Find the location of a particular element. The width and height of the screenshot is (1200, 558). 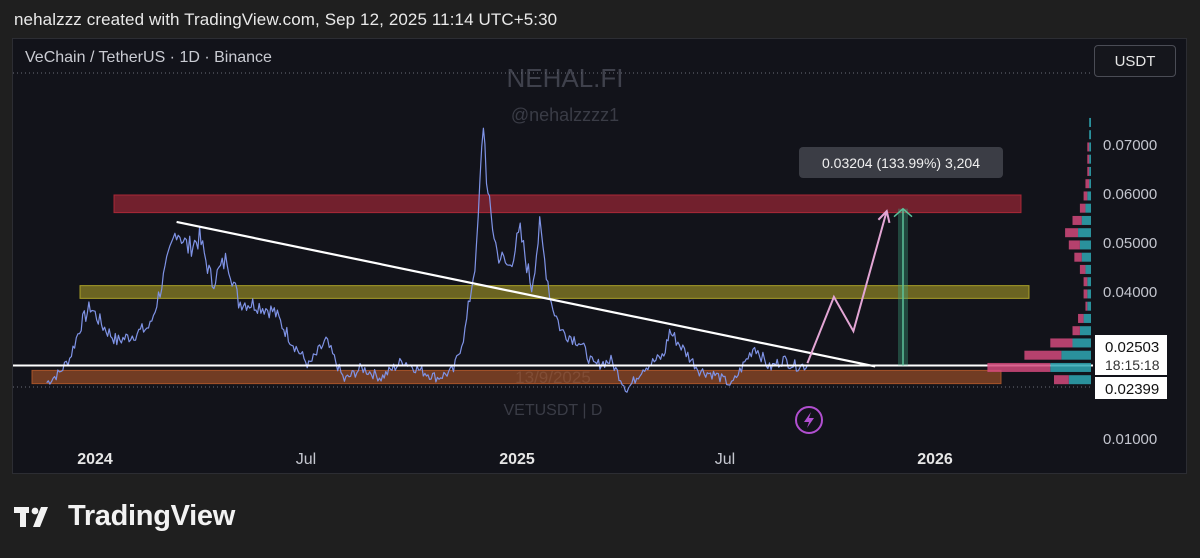

currency-selector: USDT is located at coordinates (1135, 61).